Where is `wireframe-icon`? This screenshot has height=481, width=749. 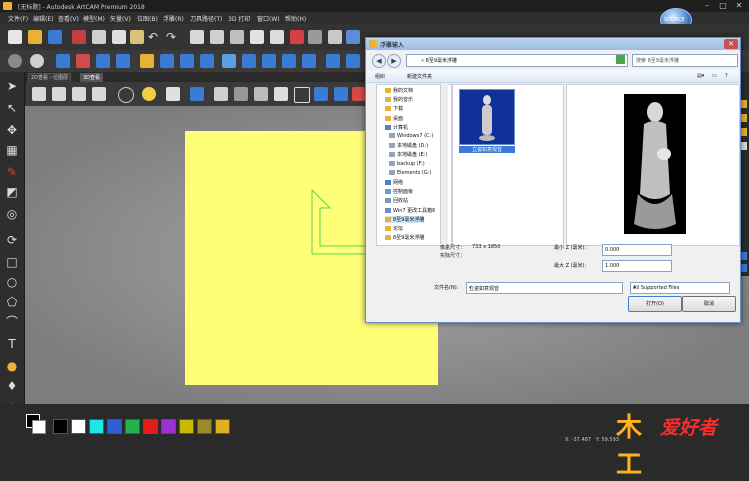 wireframe-icon is located at coordinates (359, 94).